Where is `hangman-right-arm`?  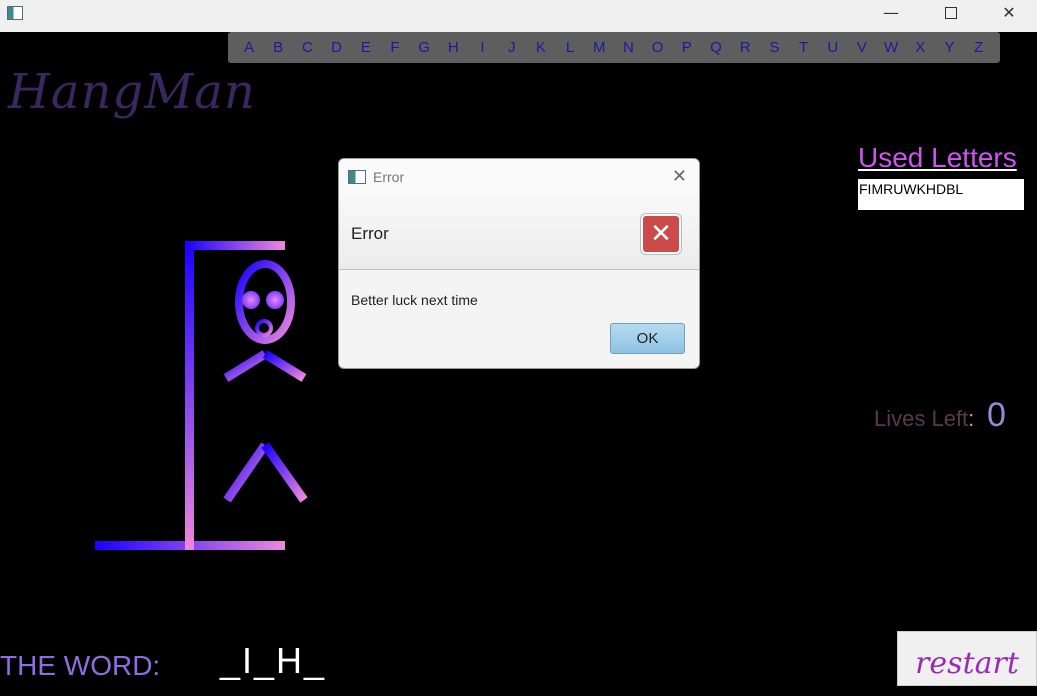 hangman-right-arm is located at coordinates (284, 366).